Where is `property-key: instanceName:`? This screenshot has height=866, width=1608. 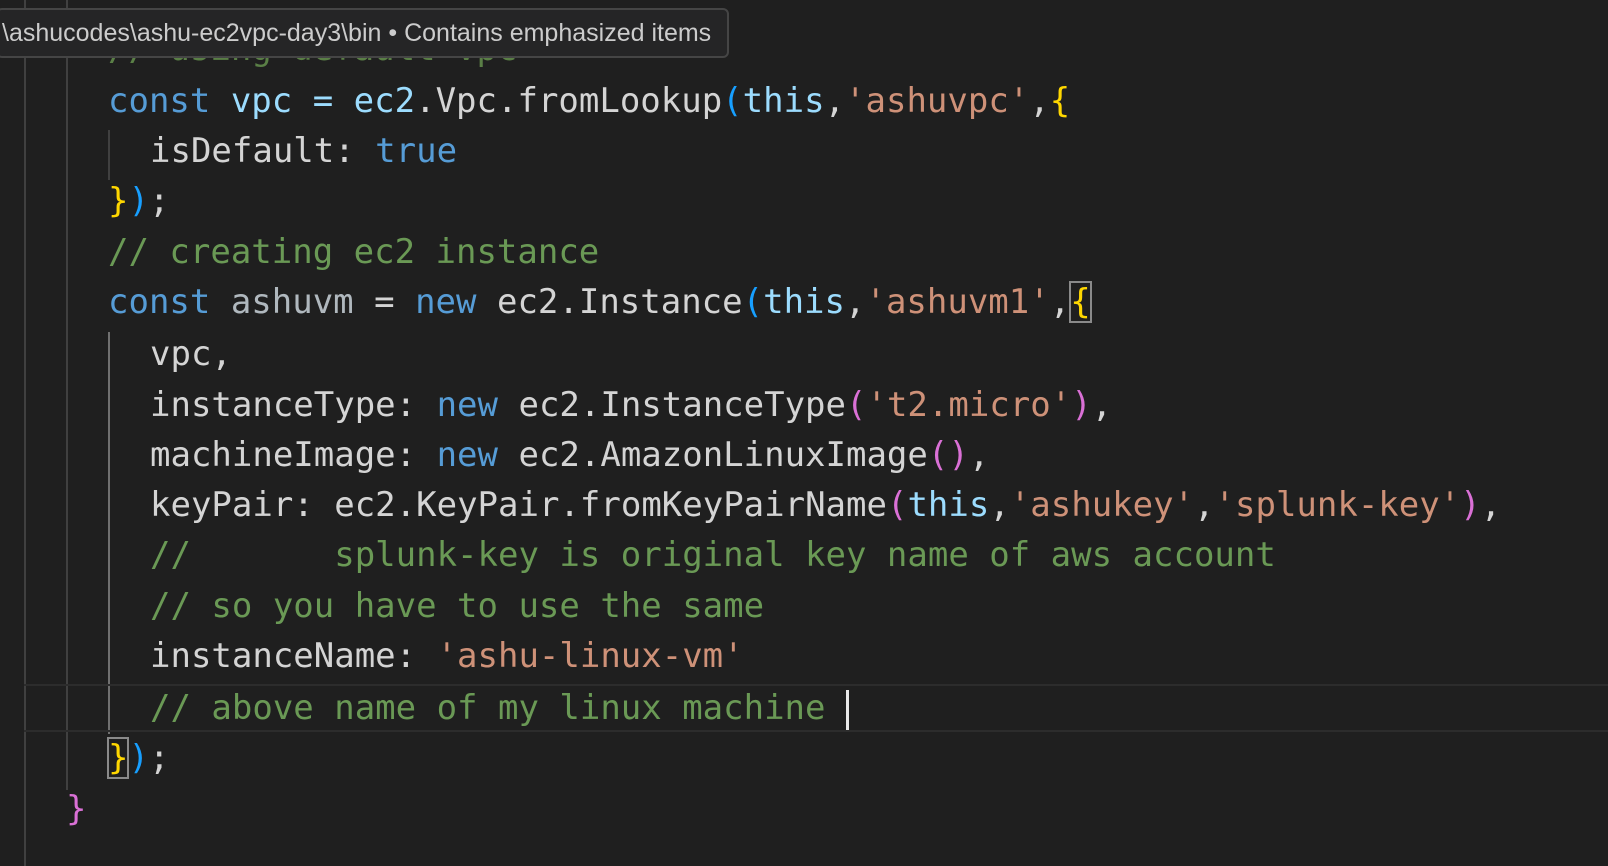
property-key: instanceName: is located at coordinates (293, 656).